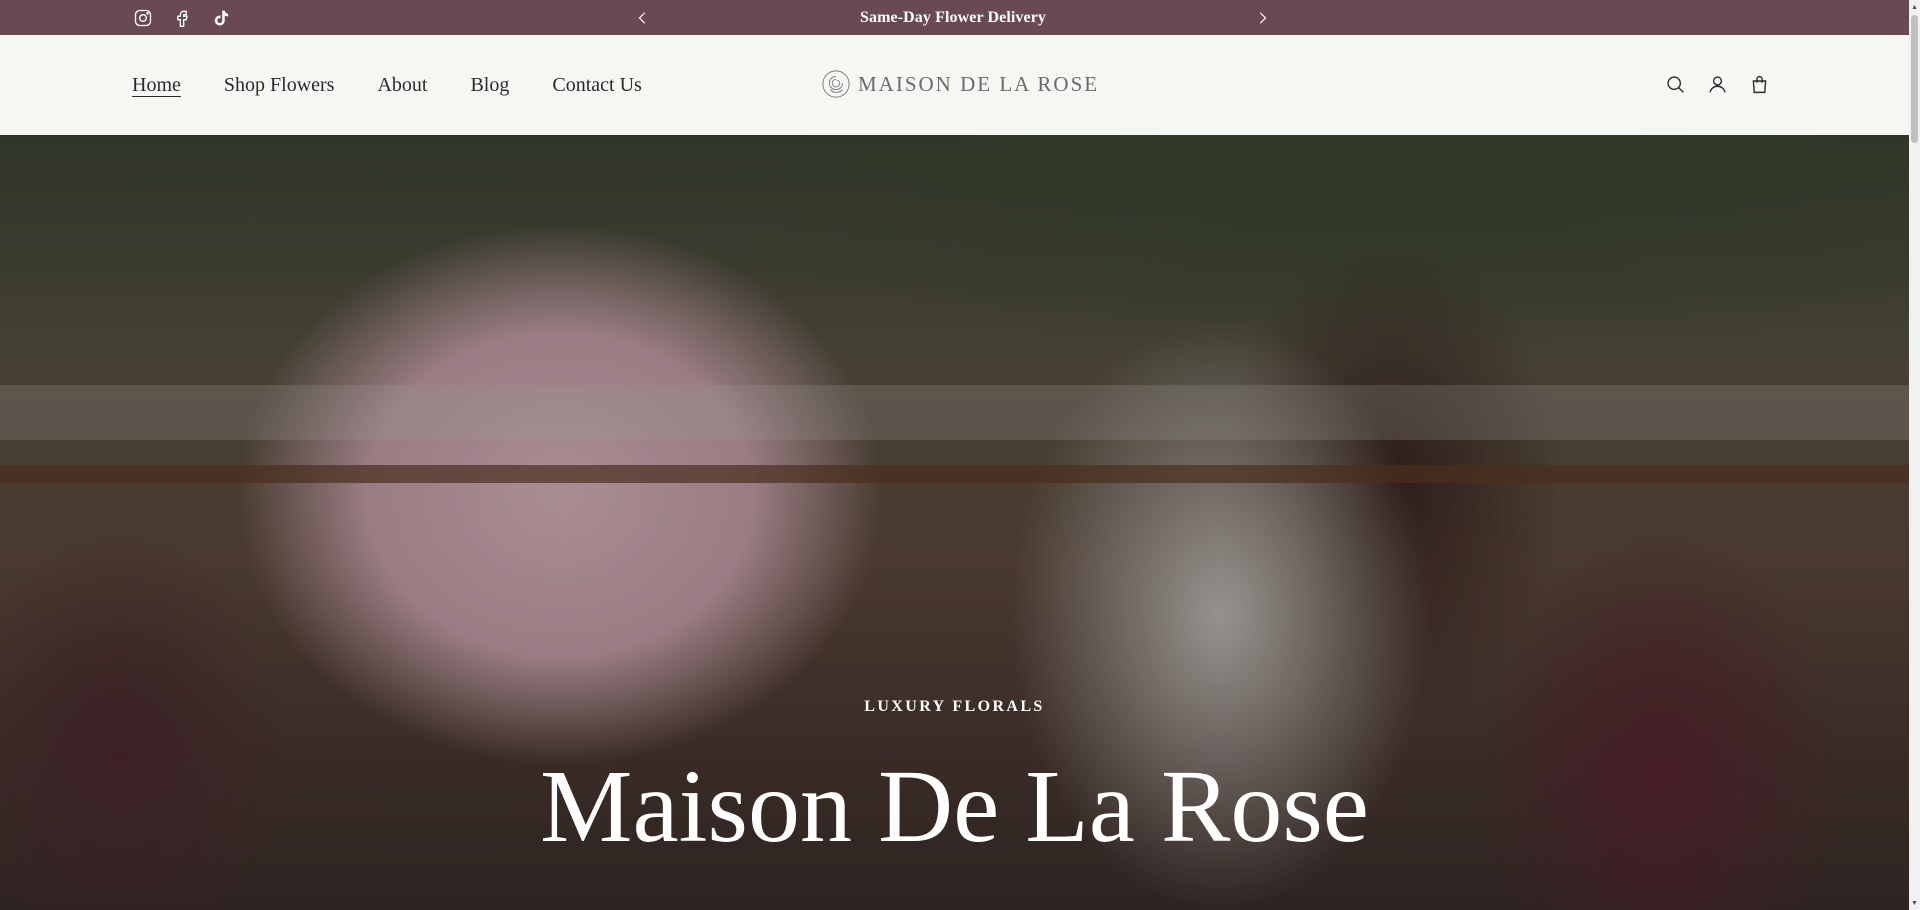  What do you see at coordinates (489, 85) in the screenshot?
I see `nav-item-blog: Blog` at bounding box center [489, 85].